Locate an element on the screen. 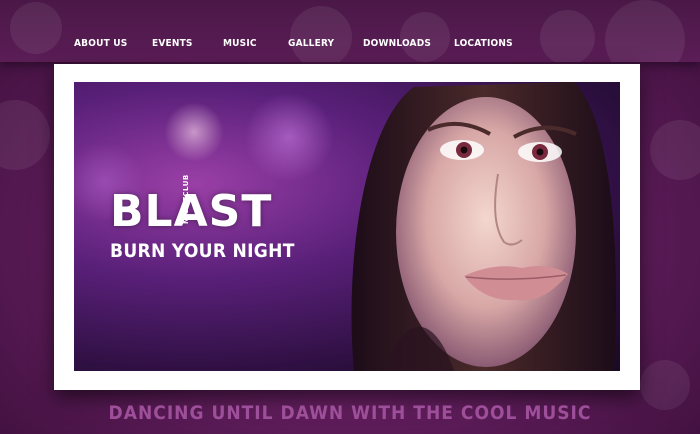 This screenshot has height=434, width=700. brand-logo: BLAST NIGHTCLUB is located at coordinates (191, 205).